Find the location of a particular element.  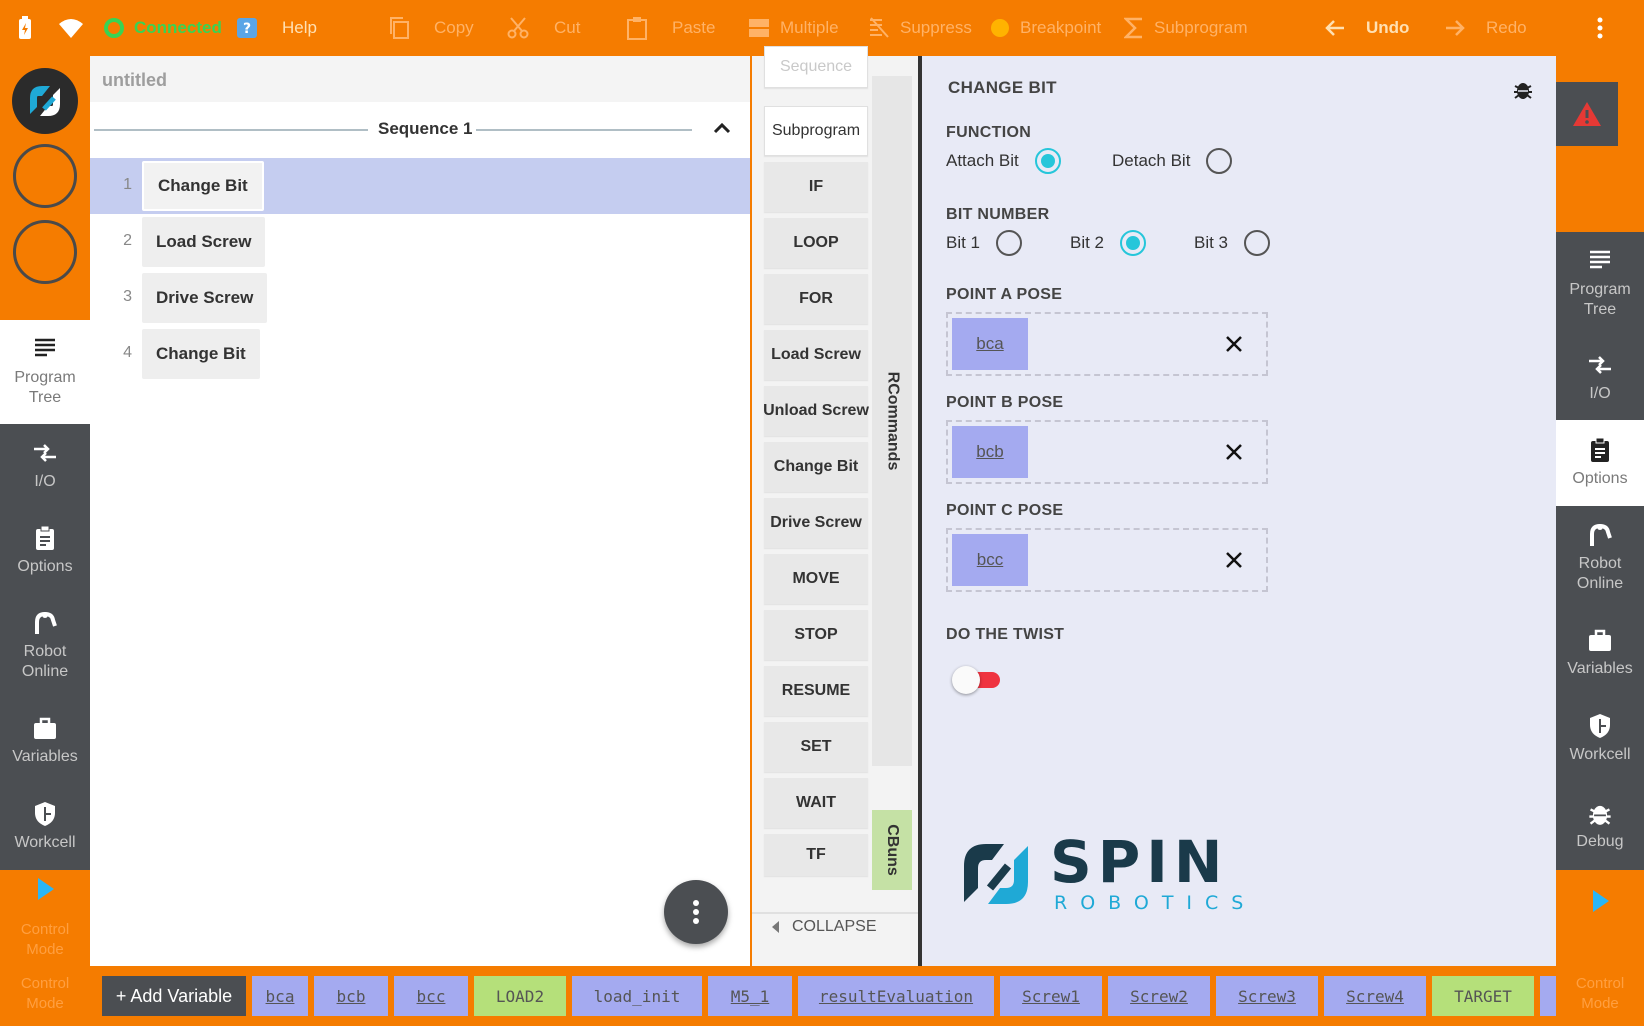

bit-3-option: Bit 3 is located at coordinates (1232, 243).